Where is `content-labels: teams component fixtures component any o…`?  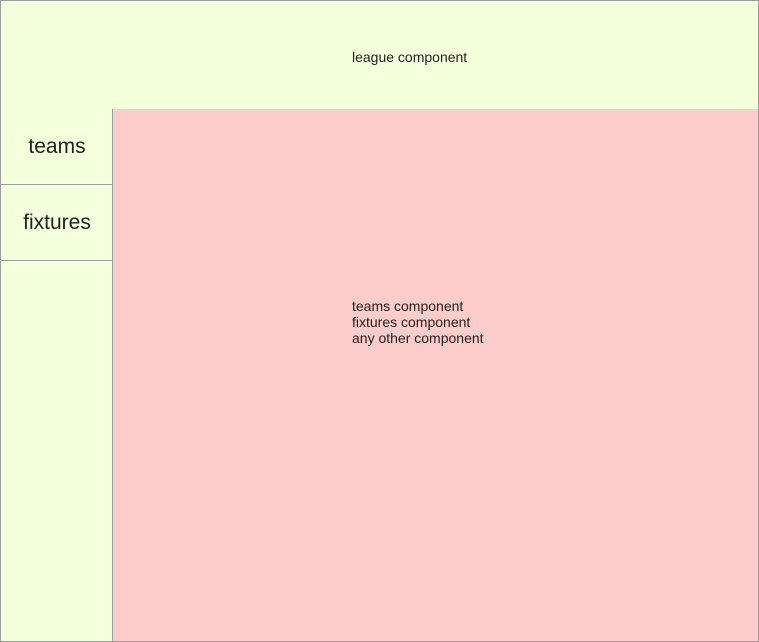
content-labels: teams component fixtures component any o… is located at coordinates (418, 322).